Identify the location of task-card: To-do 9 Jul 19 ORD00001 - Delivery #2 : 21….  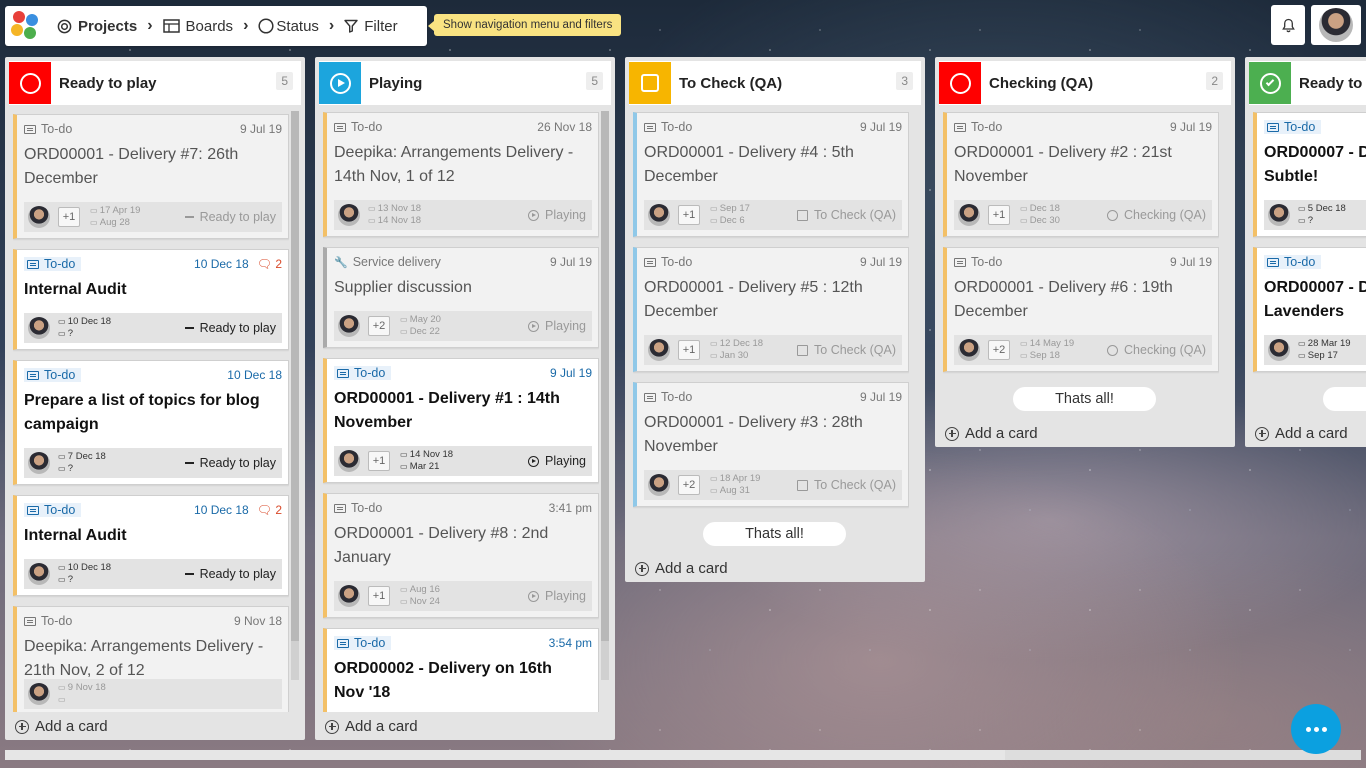
(1081, 174).